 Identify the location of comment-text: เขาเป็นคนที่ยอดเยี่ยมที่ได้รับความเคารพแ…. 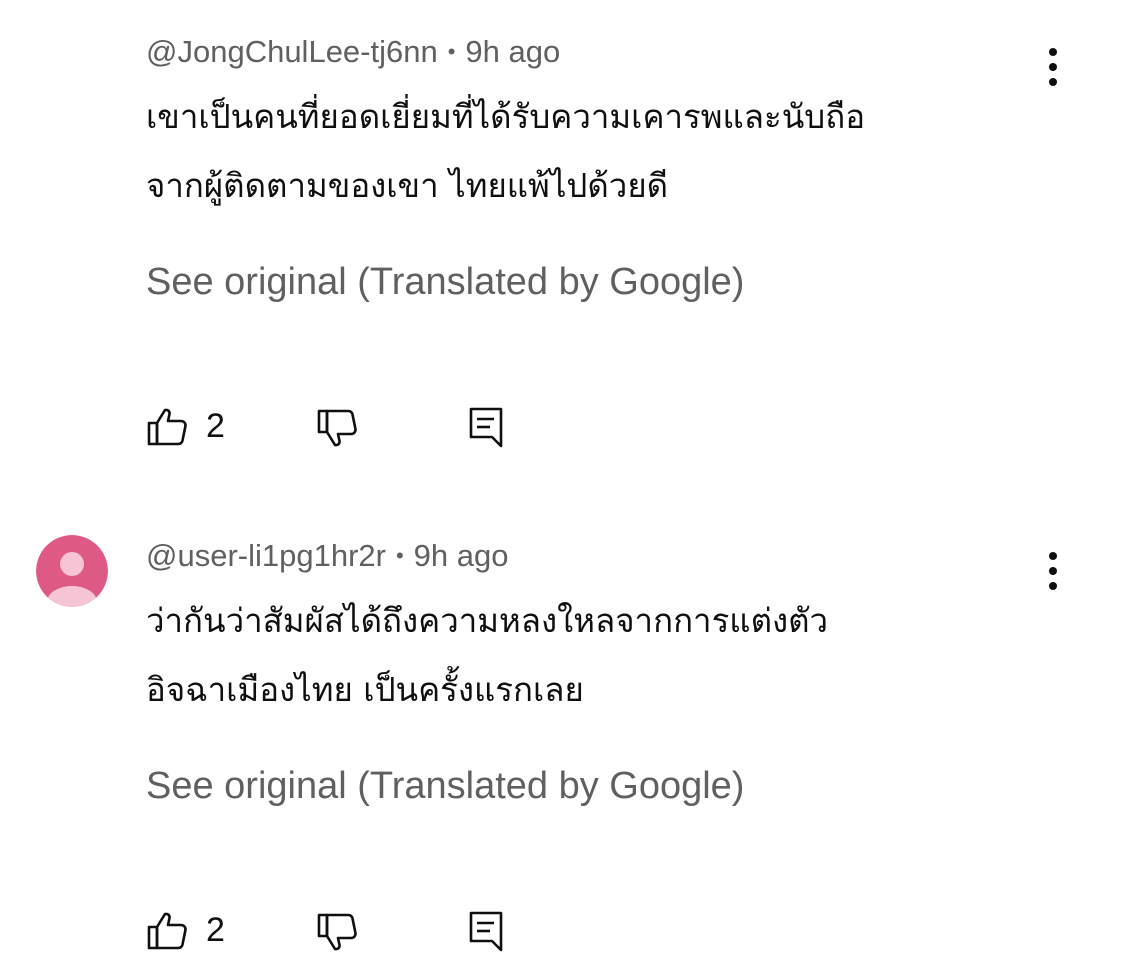
(596, 151).